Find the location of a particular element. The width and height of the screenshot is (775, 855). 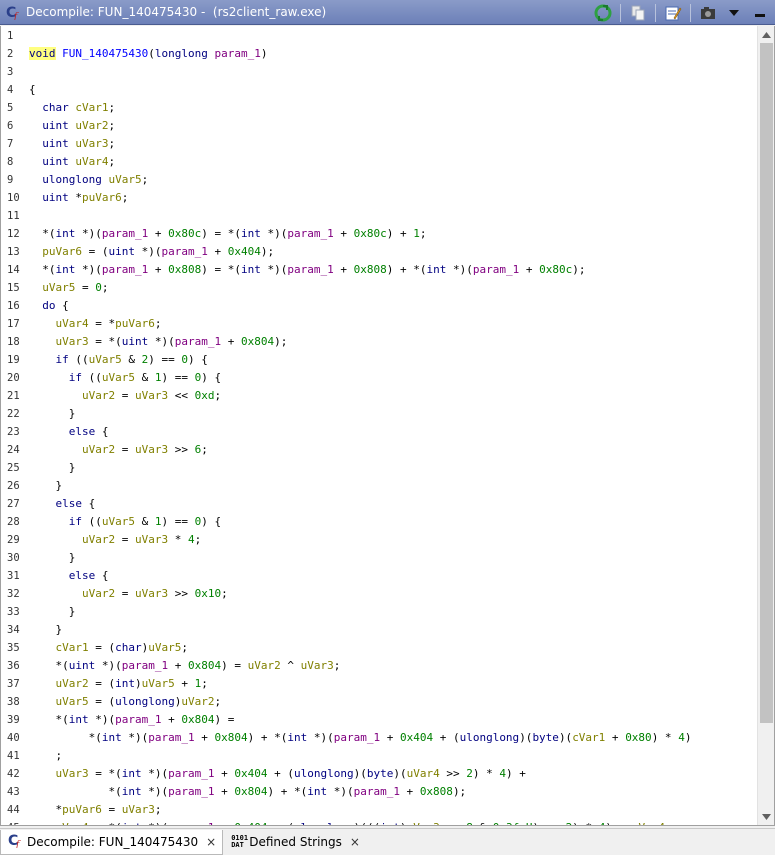

tab-label: Defined Strings is located at coordinates (295, 842).